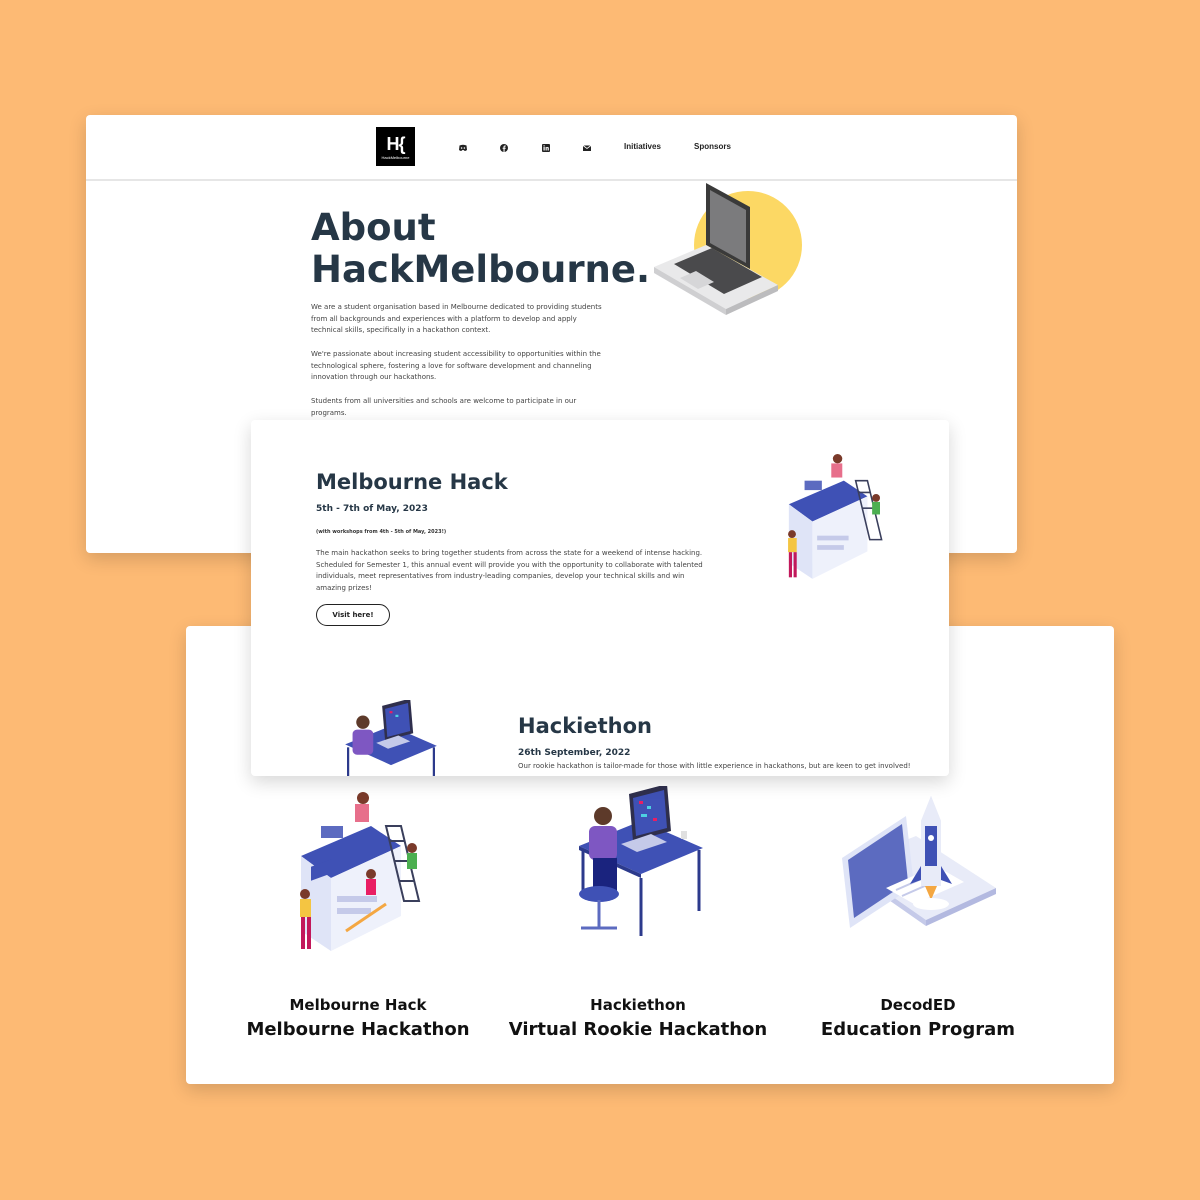 The image size is (1200, 1200). Describe the element at coordinates (642, 146) in the screenshot. I see `nav-link-initiatives: Initiatives` at that location.